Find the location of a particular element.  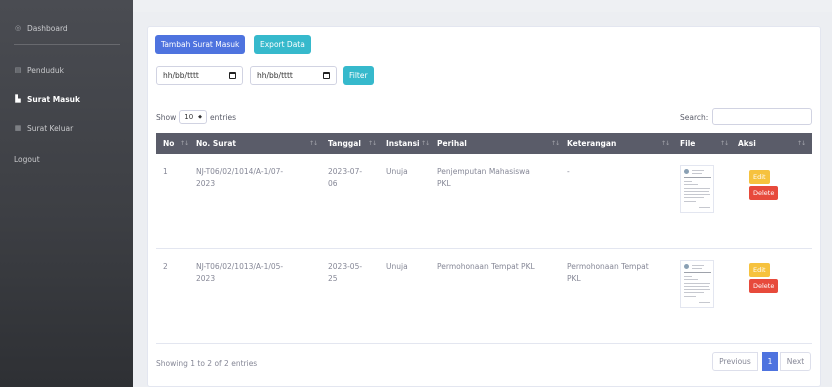

date-to-placeholder: hh/bb/tttt is located at coordinates (275, 75).